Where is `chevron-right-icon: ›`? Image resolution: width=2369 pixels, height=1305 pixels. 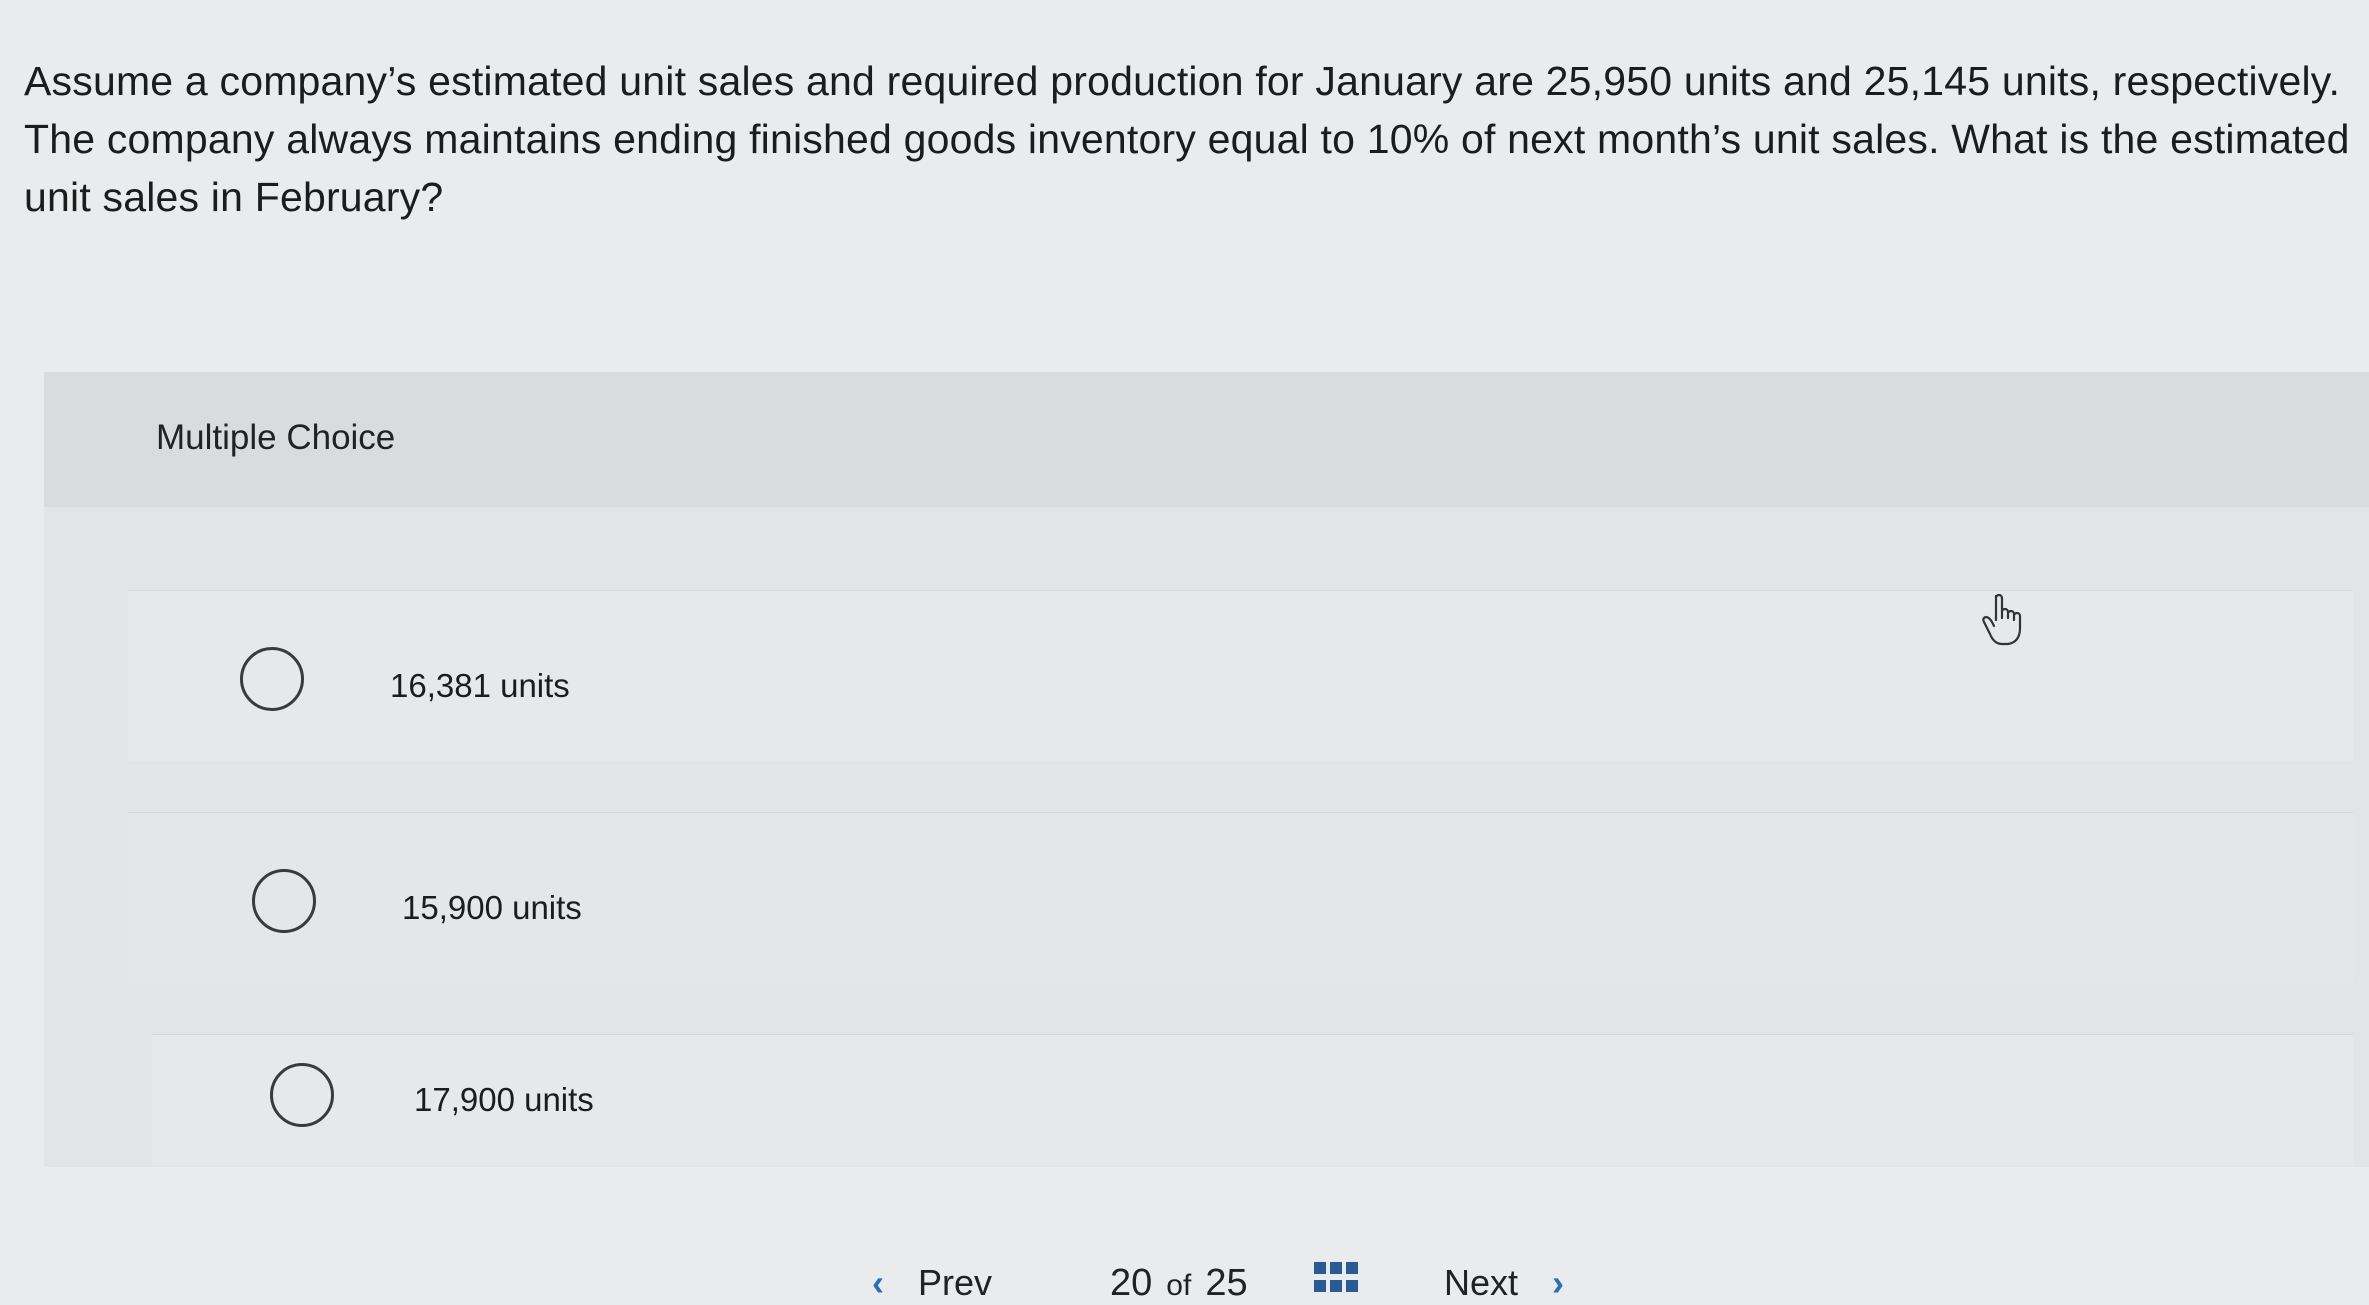
chevron-right-icon: › is located at coordinates (1558, 1282).